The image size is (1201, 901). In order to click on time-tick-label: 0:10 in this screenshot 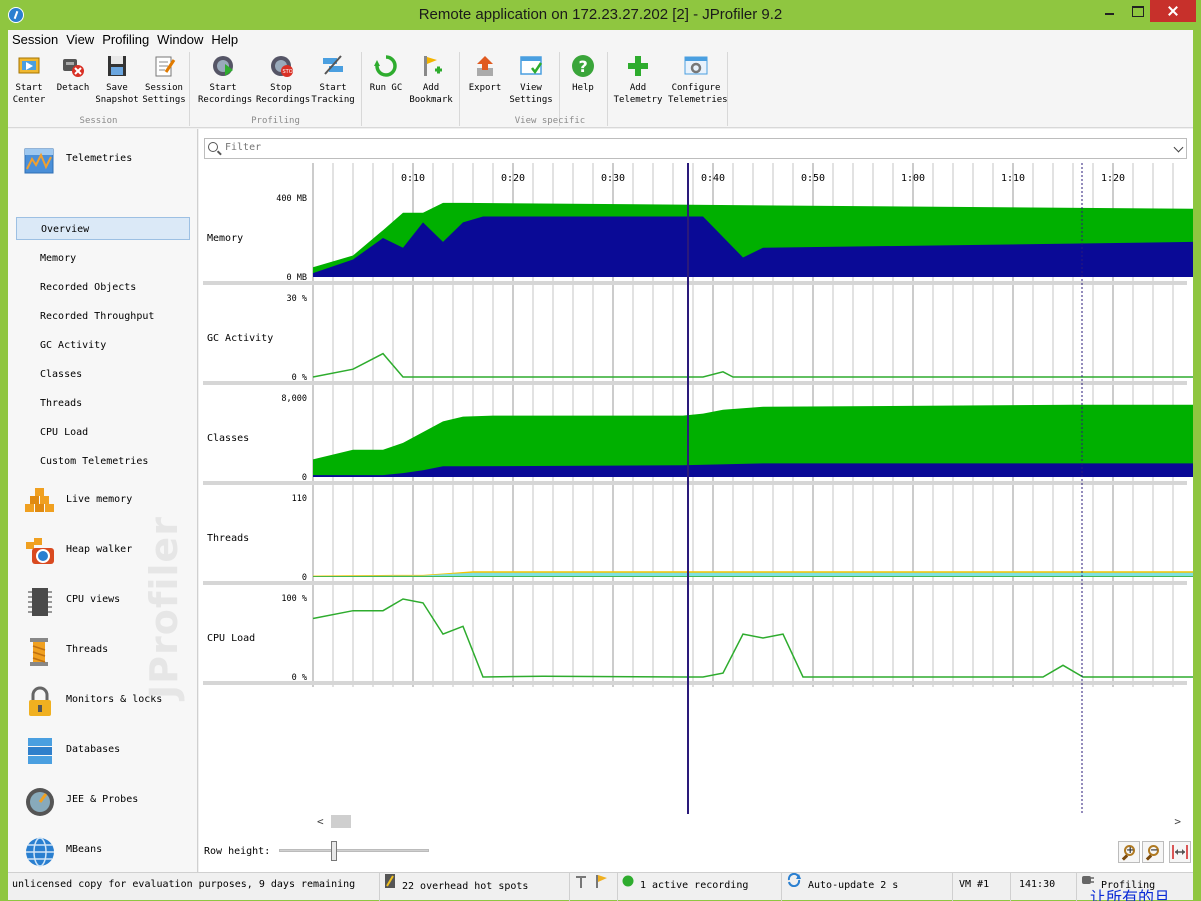, I will do `click(413, 178)`.